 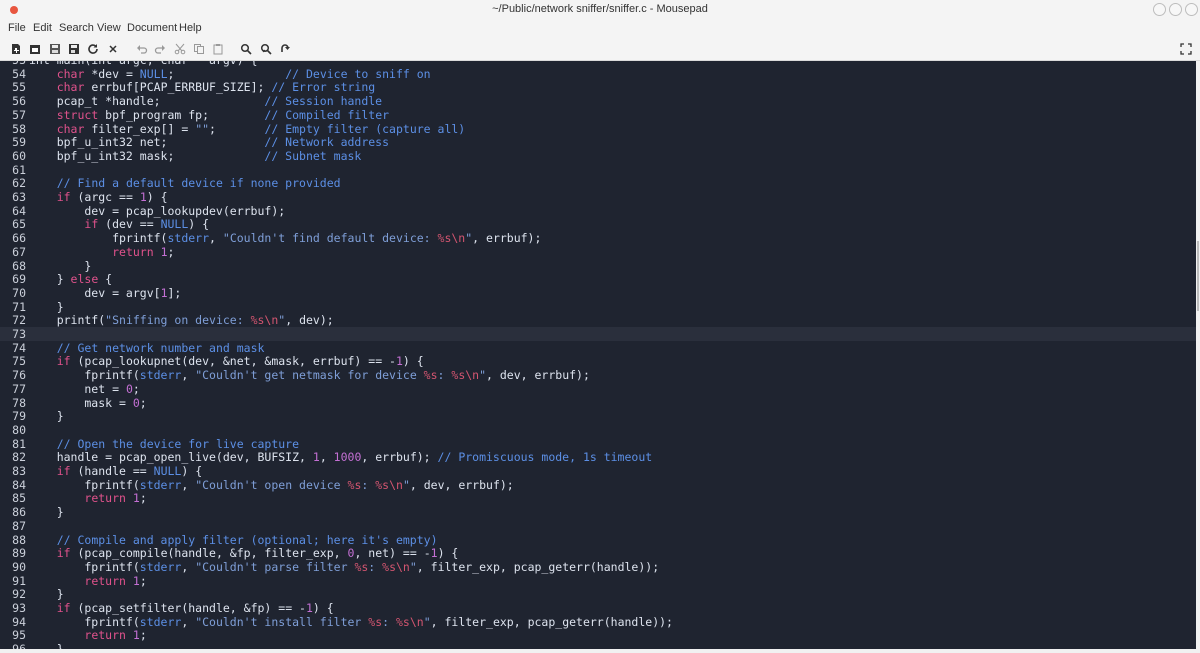 What do you see at coordinates (598, 142) in the screenshot?
I see `code-line: 59 bpf_u_int32 net; // Network address` at bounding box center [598, 142].